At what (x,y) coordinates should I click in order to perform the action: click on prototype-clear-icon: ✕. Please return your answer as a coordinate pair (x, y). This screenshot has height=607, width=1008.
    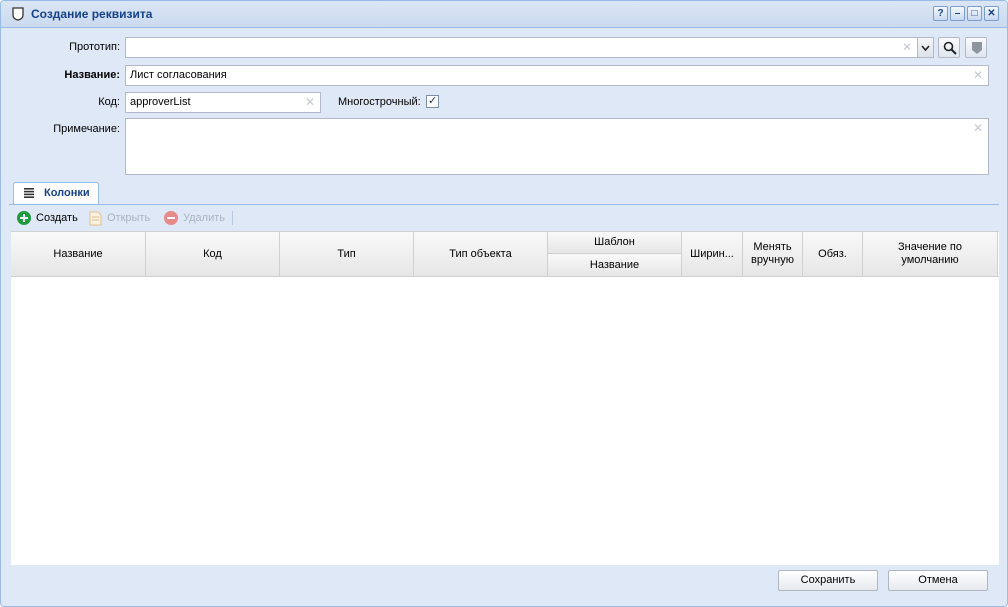
    Looking at the image, I should click on (907, 47).